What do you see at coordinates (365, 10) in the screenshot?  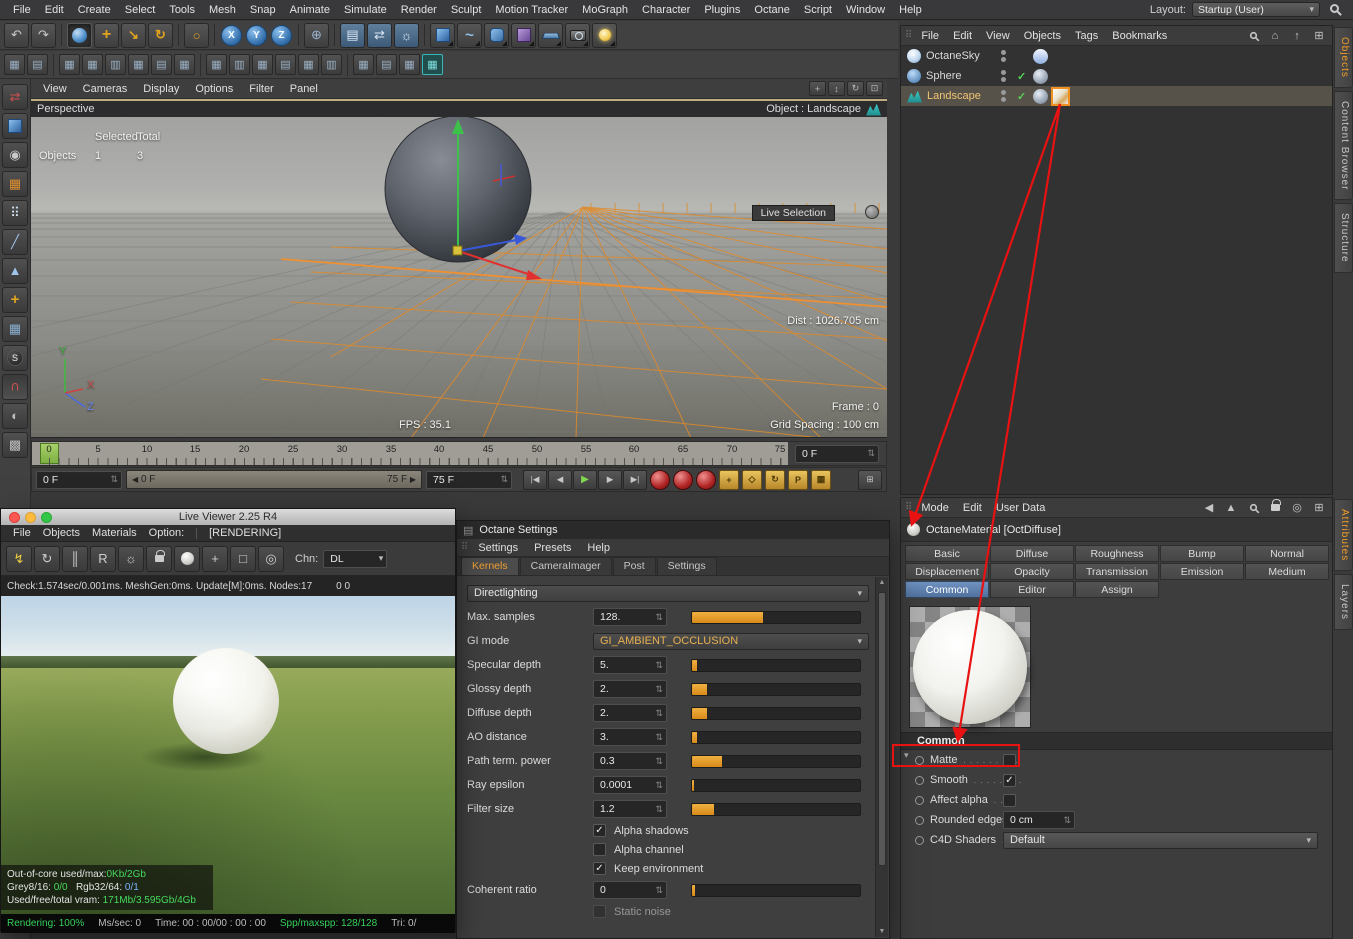 I see `menu-simulate: Simulate` at bounding box center [365, 10].